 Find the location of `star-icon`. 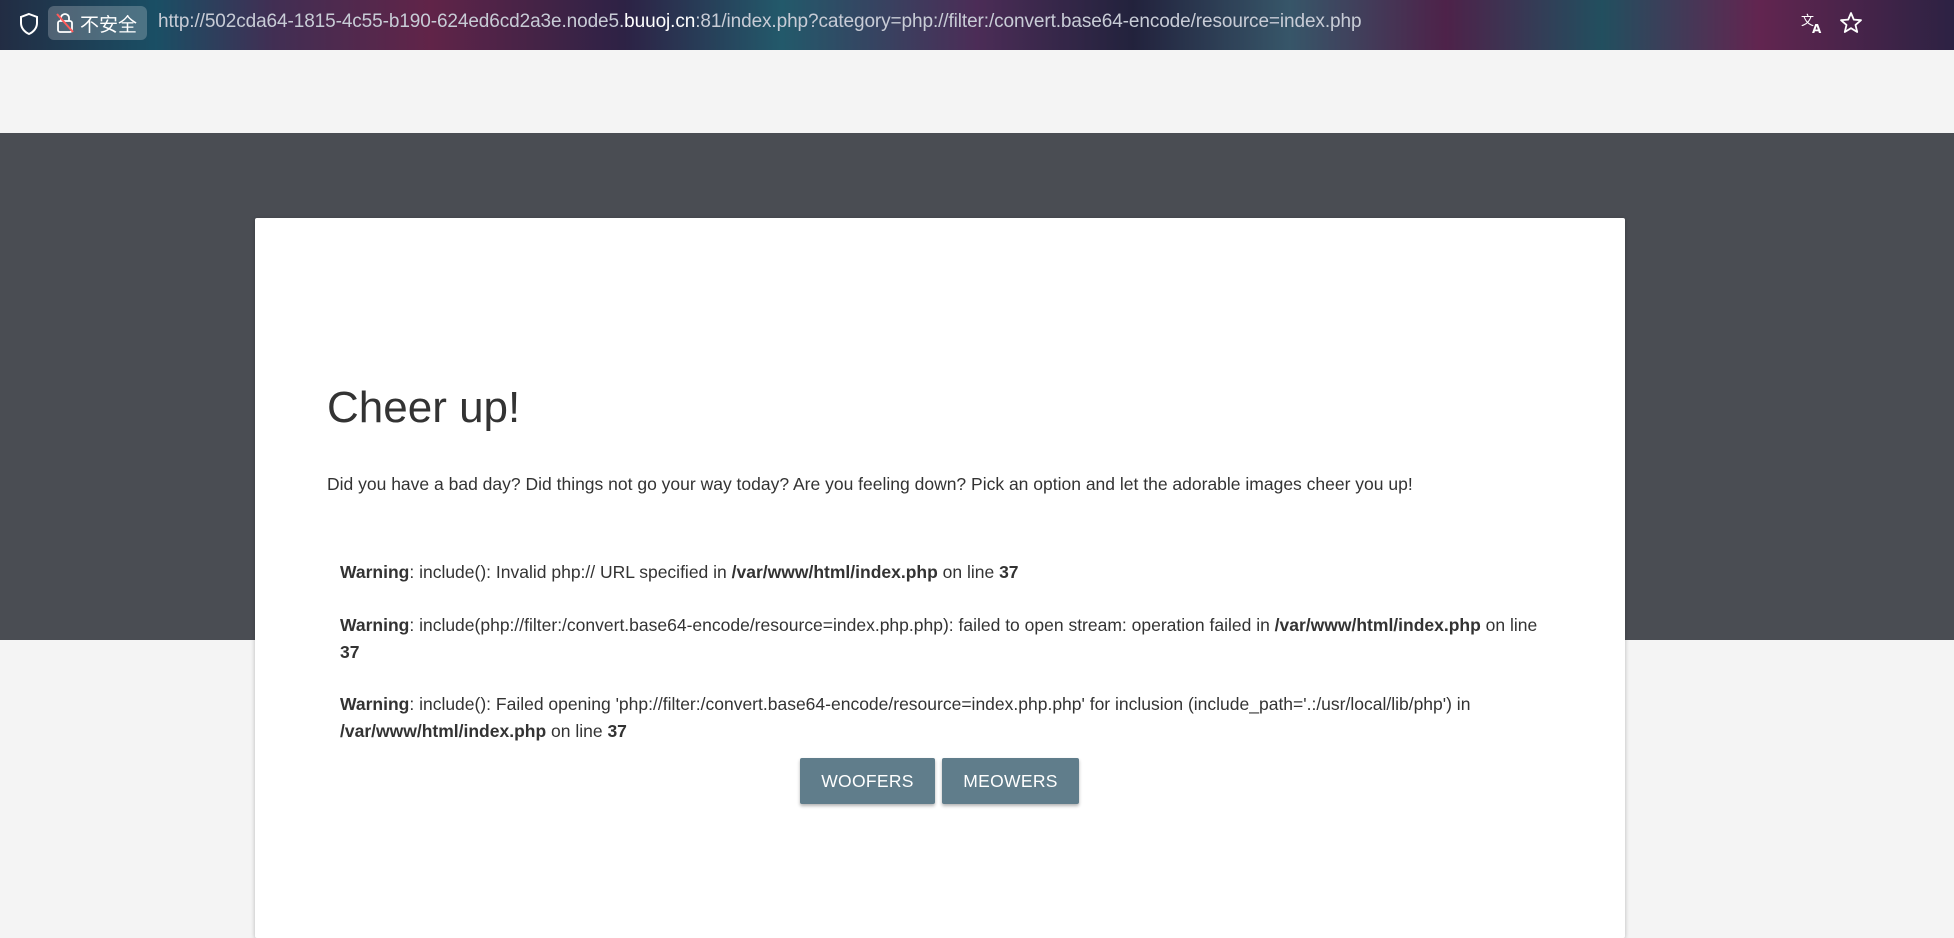

star-icon is located at coordinates (1851, 23).